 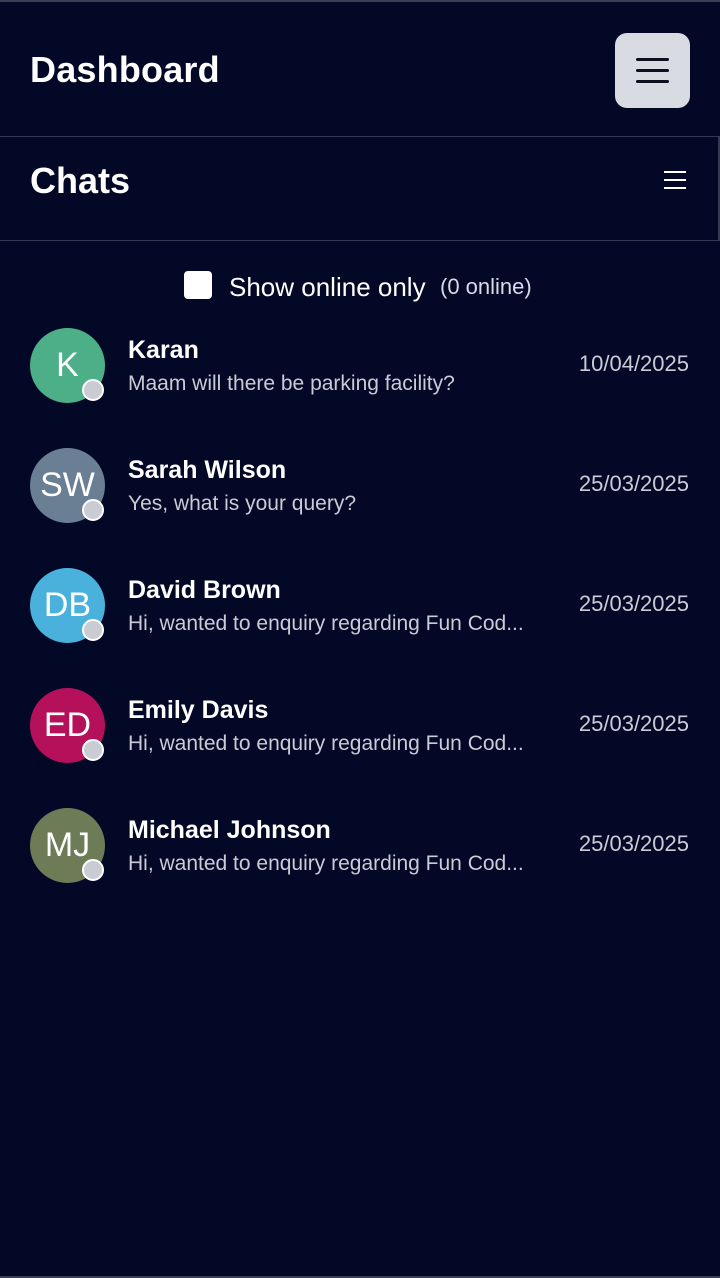 What do you see at coordinates (360, 189) in the screenshot?
I see `chats-header: Chats` at bounding box center [360, 189].